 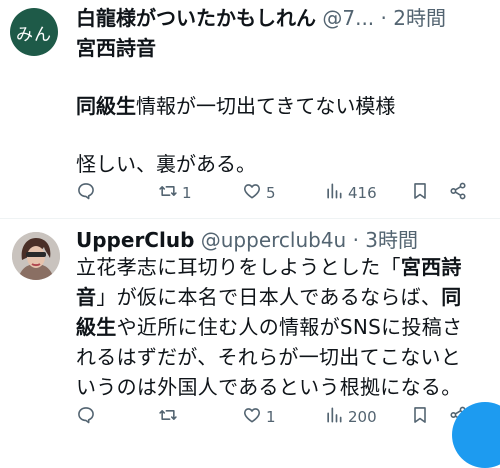 I want to click on bold-text: 同級生, so click(x=106, y=106).